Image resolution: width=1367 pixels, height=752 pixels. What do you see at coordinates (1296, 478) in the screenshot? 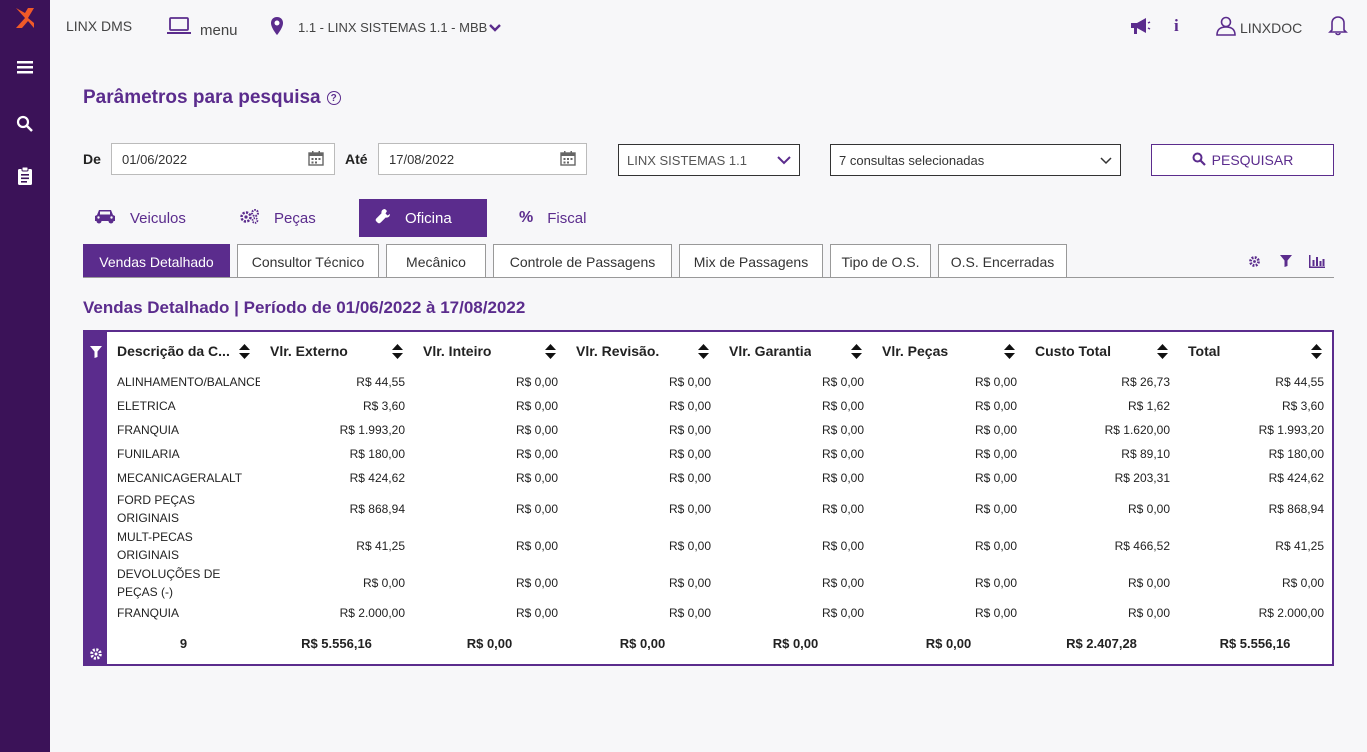
I see `row-value: R$ 424,62` at bounding box center [1296, 478].